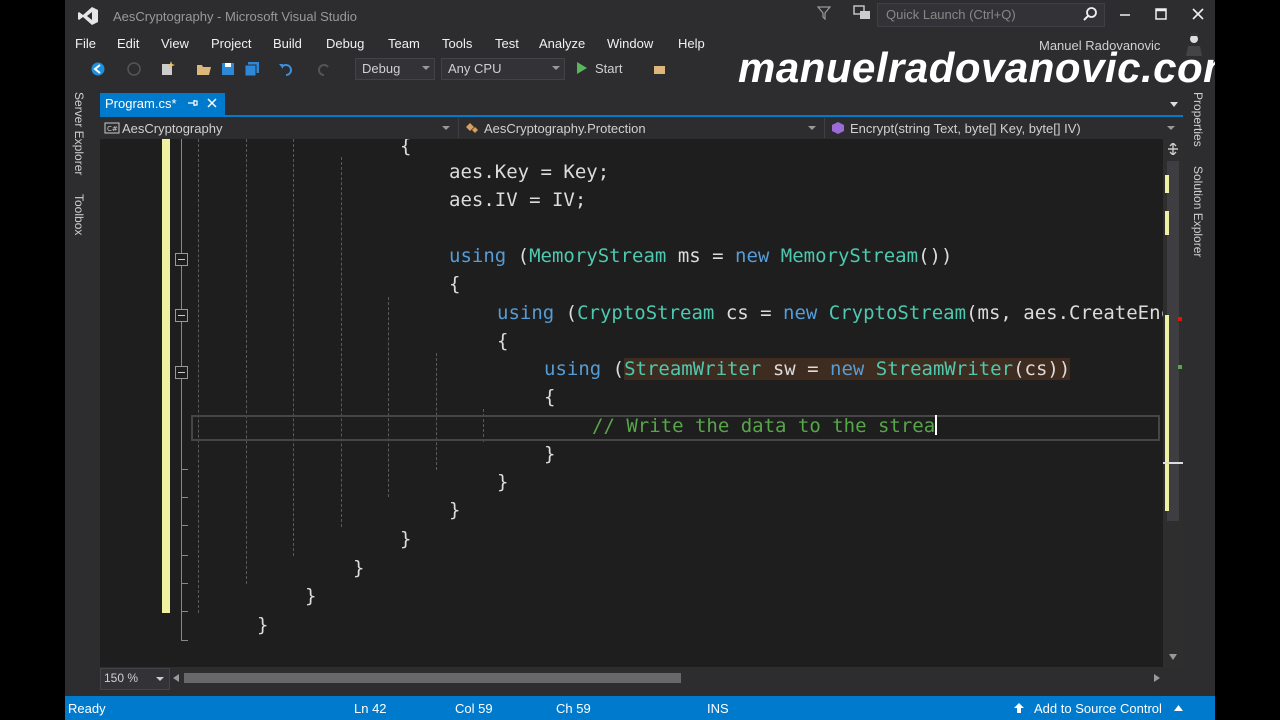  I want to click on keyword-token-highlighted: new, so click(847, 369).